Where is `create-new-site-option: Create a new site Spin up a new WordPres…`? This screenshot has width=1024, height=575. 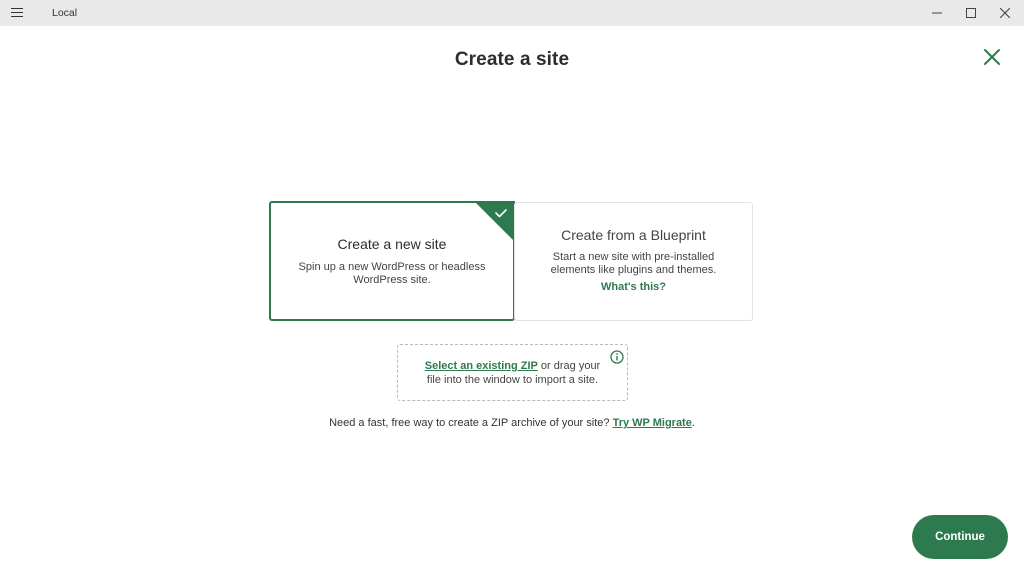
create-new-site-option: Create a new site Spin up a new WordPres… is located at coordinates (392, 261).